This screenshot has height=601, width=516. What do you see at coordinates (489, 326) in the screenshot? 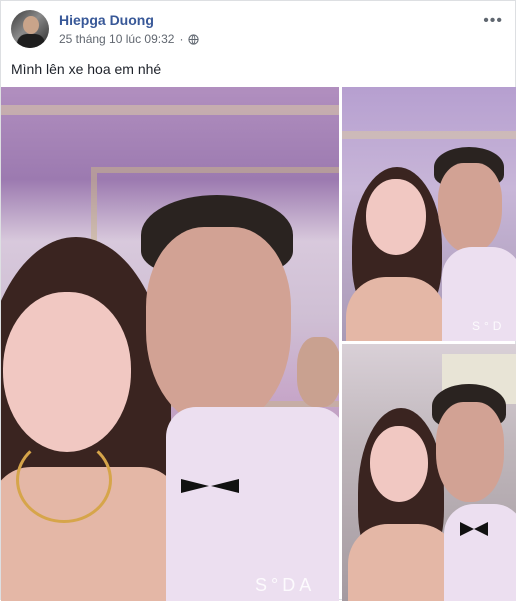
I see `photo-watermark: S°D` at bounding box center [489, 326].